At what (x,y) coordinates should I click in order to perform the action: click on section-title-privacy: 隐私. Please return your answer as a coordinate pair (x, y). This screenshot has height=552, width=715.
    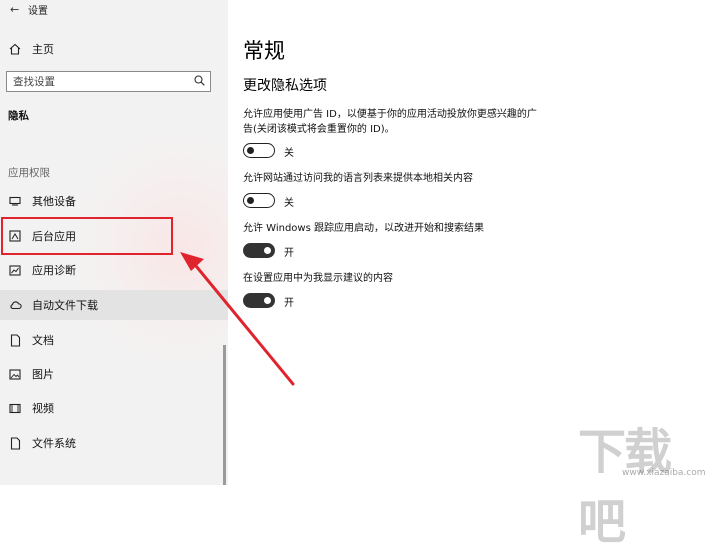
    Looking at the image, I should click on (18, 116).